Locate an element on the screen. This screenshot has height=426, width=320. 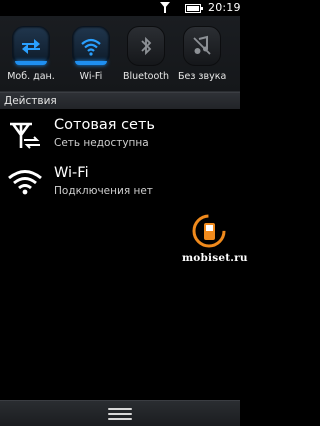
mobiset-logo-icon is located at coordinates (209, 231).